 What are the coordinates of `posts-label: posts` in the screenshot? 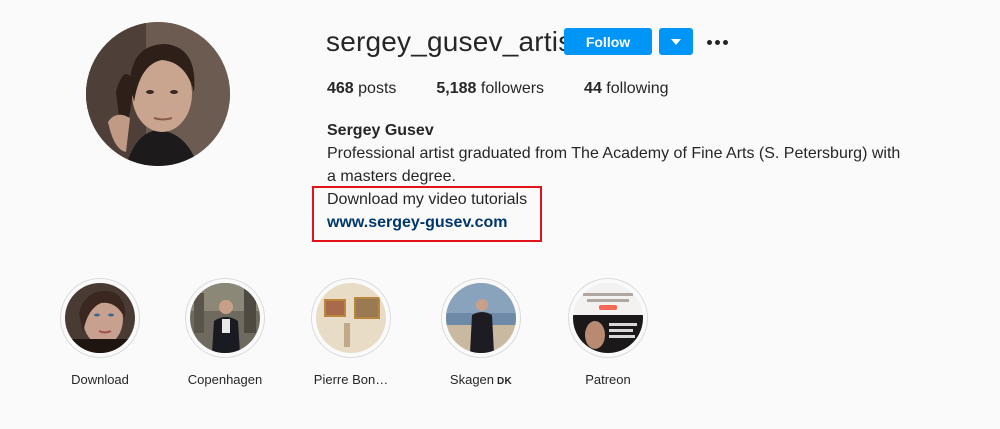 It's located at (377, 88).